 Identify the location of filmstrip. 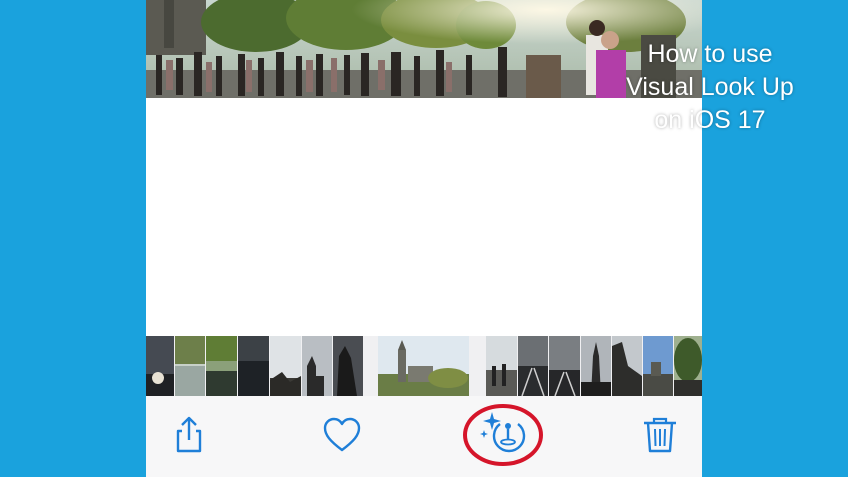
(424, 366).